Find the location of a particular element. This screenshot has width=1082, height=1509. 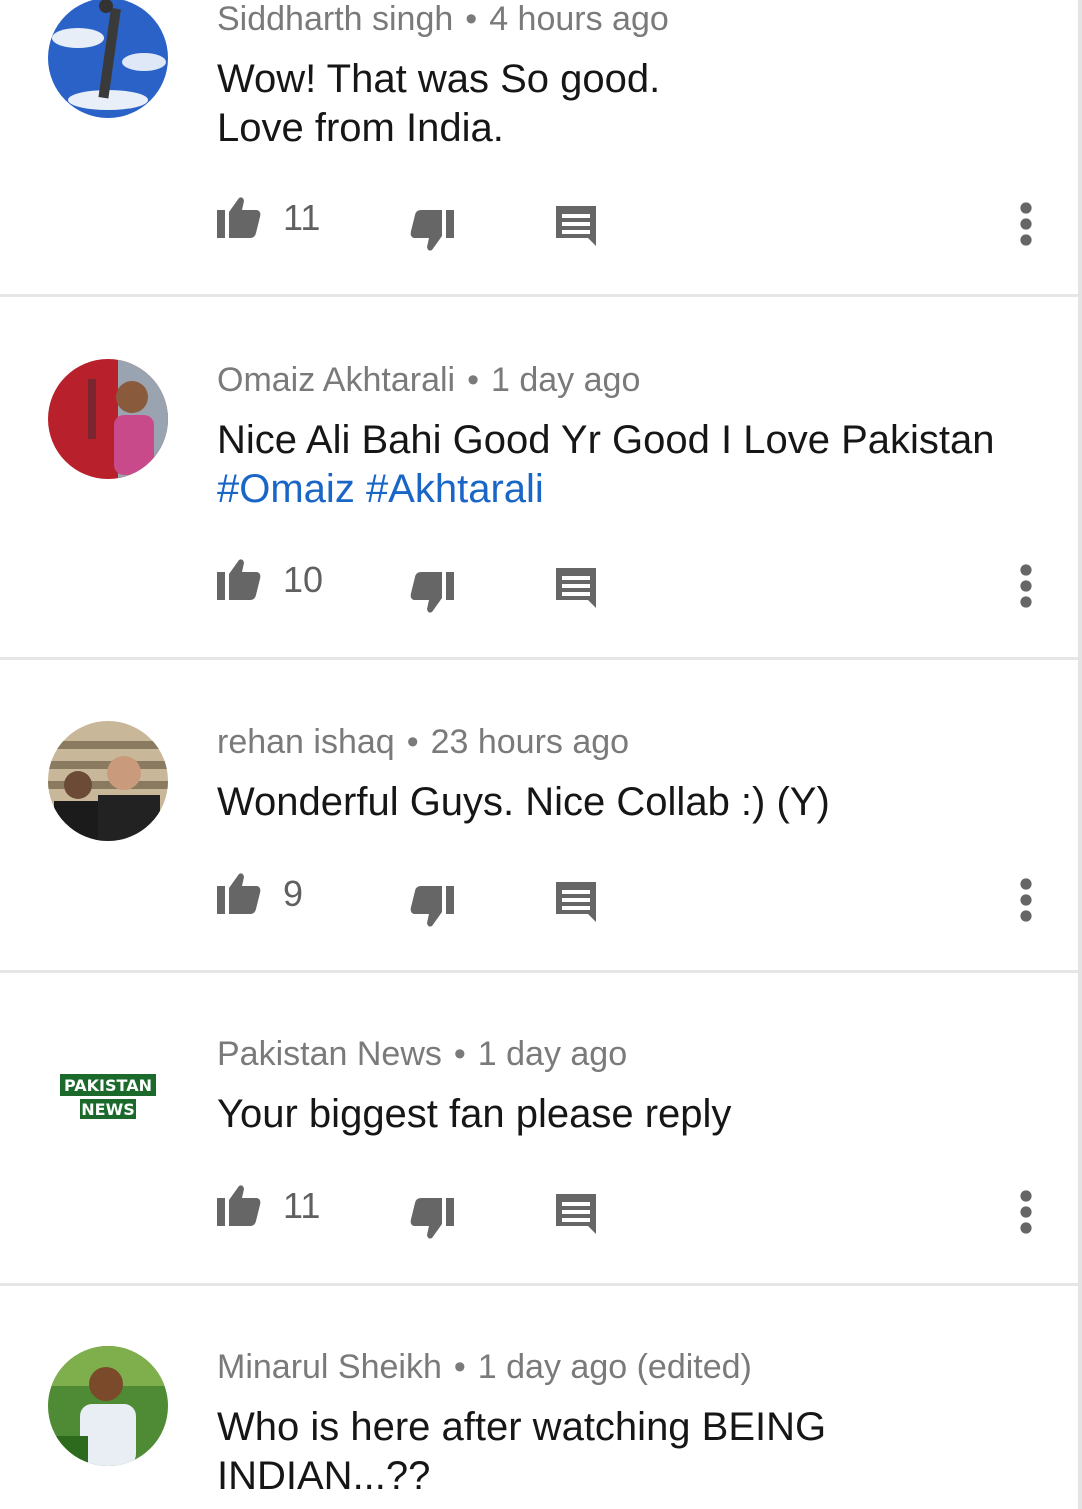

like-count: 9 is located at coordinates (293, 893).